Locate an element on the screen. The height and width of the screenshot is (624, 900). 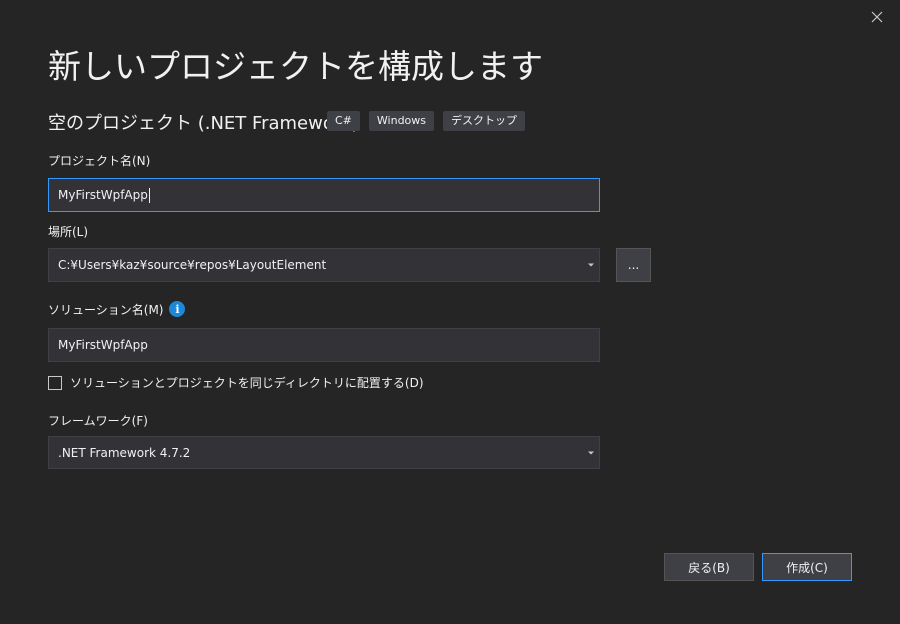
project-name-value: MyFirstWpfApp is located at coordinates (103, 195).